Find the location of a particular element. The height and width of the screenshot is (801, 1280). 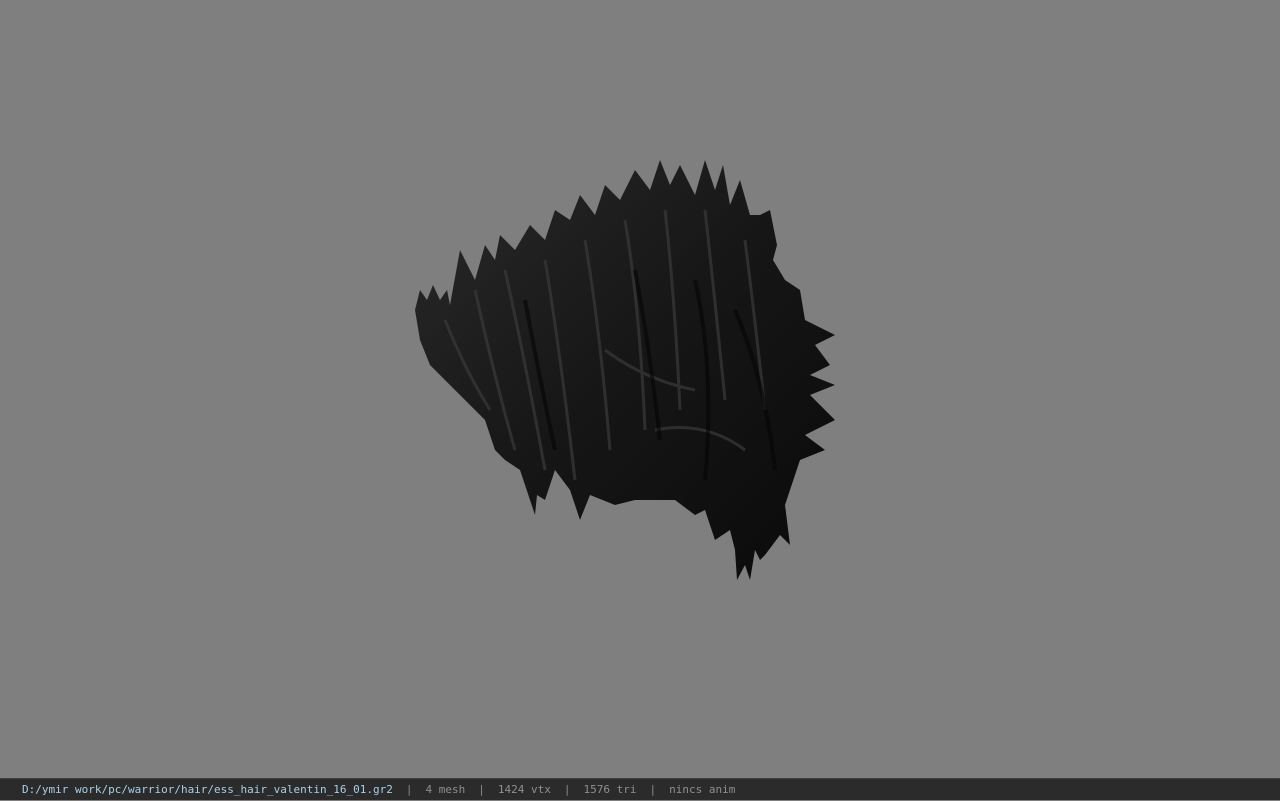

animation-status: nincs anim is located at coordinates (702, 789).